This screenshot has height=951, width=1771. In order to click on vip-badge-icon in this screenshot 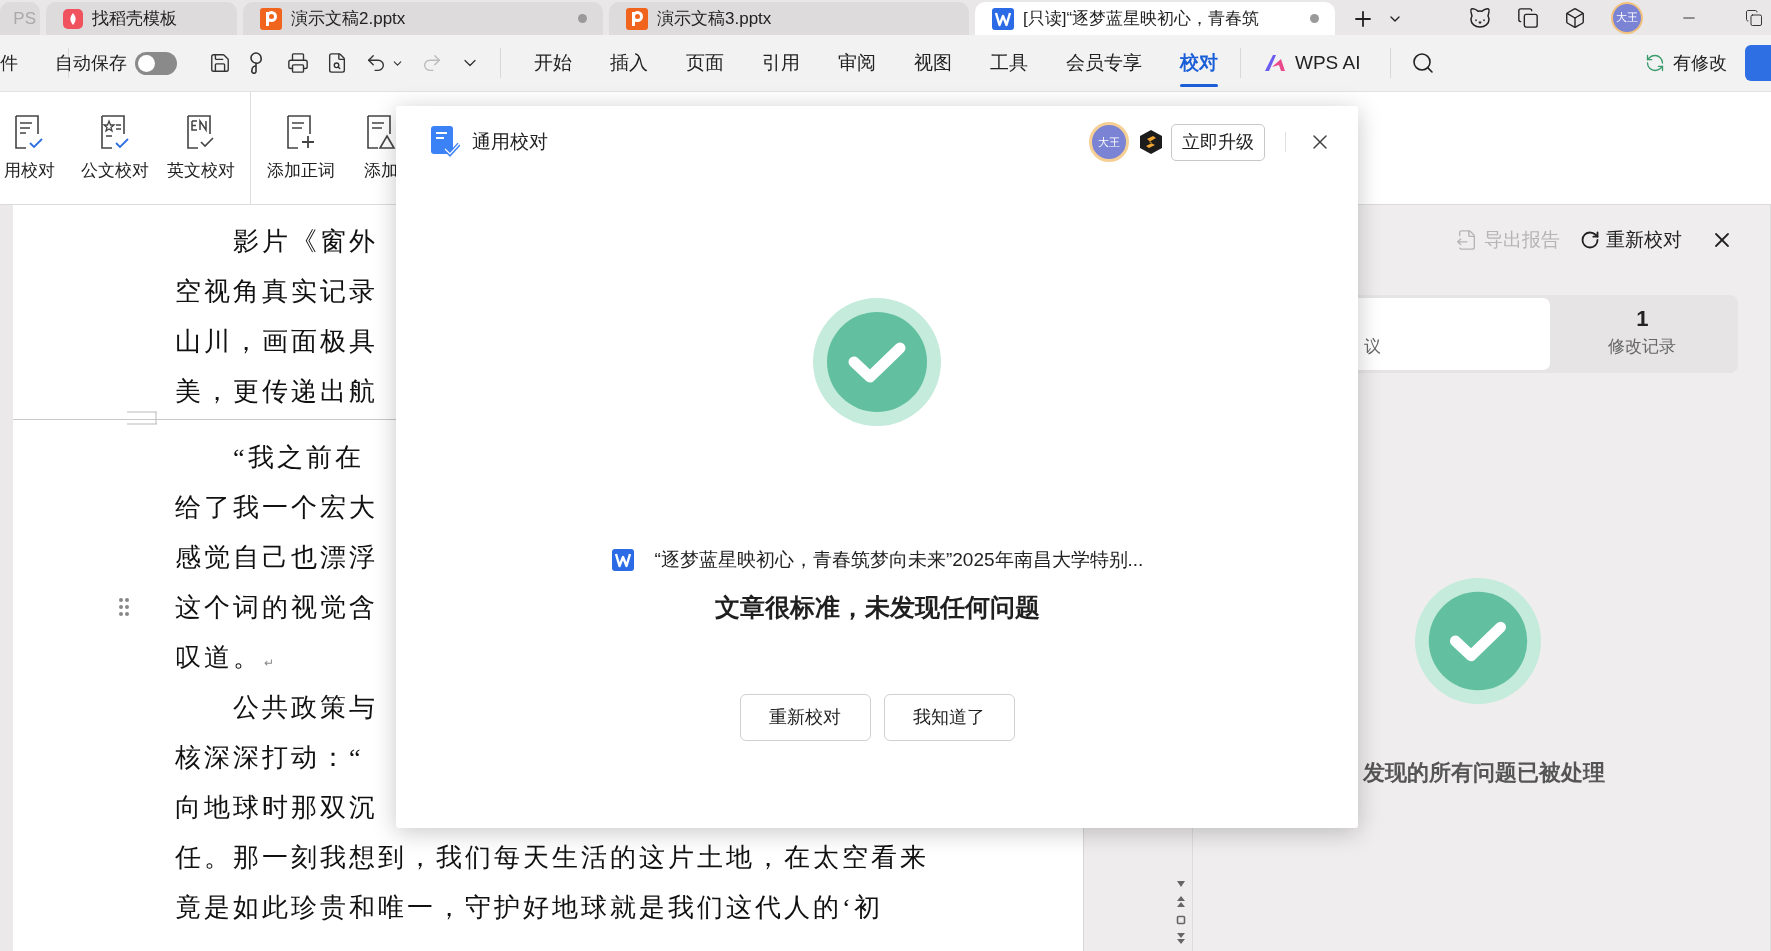, I will do `click(1151, 142)`.